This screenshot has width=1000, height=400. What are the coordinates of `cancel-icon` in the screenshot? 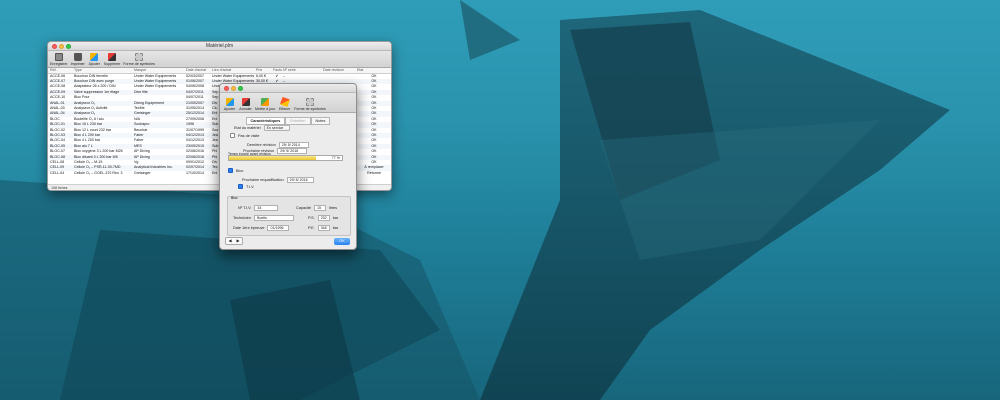 It's located at (245, 102).